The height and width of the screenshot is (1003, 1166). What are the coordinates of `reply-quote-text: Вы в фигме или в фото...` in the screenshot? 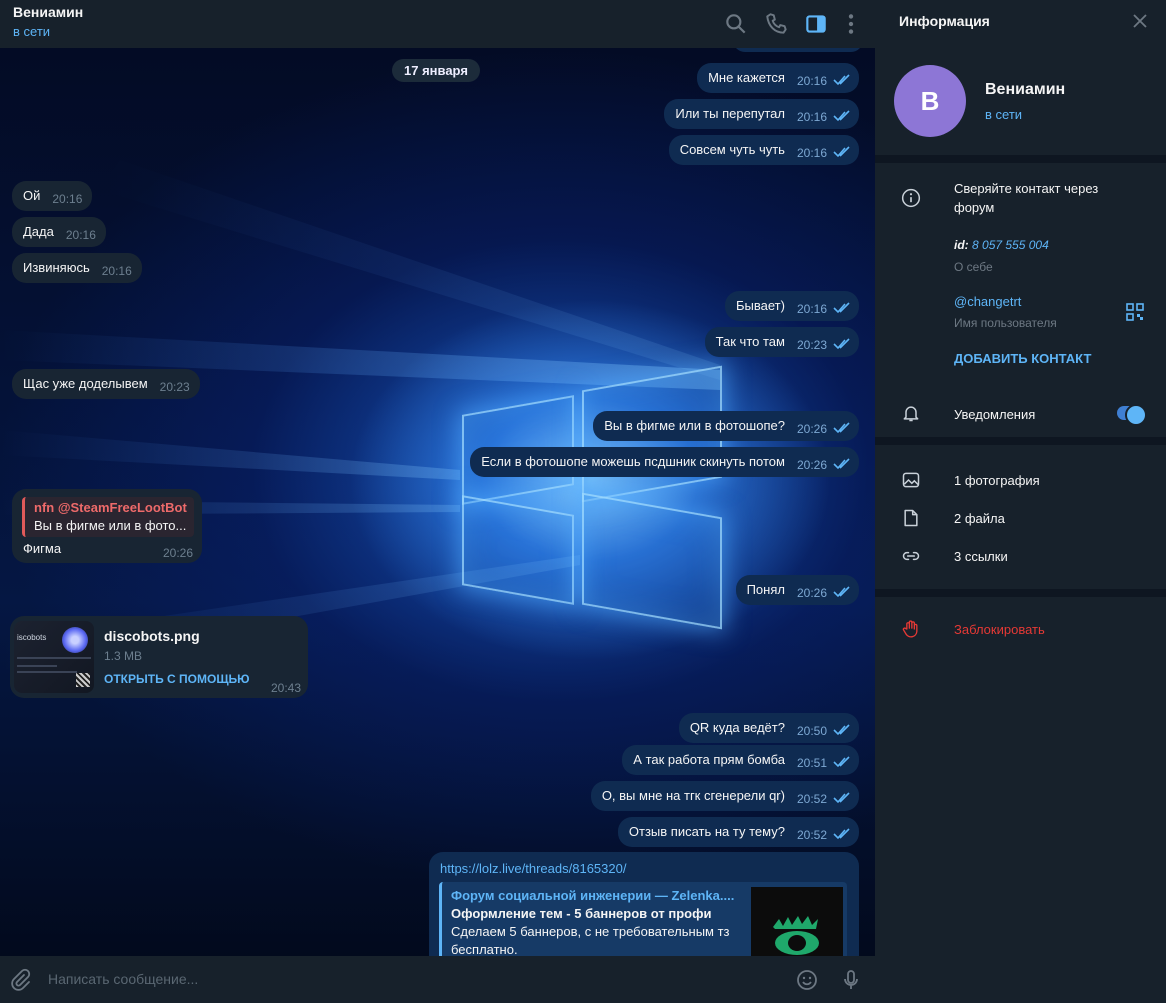 It's located at (110, 525).